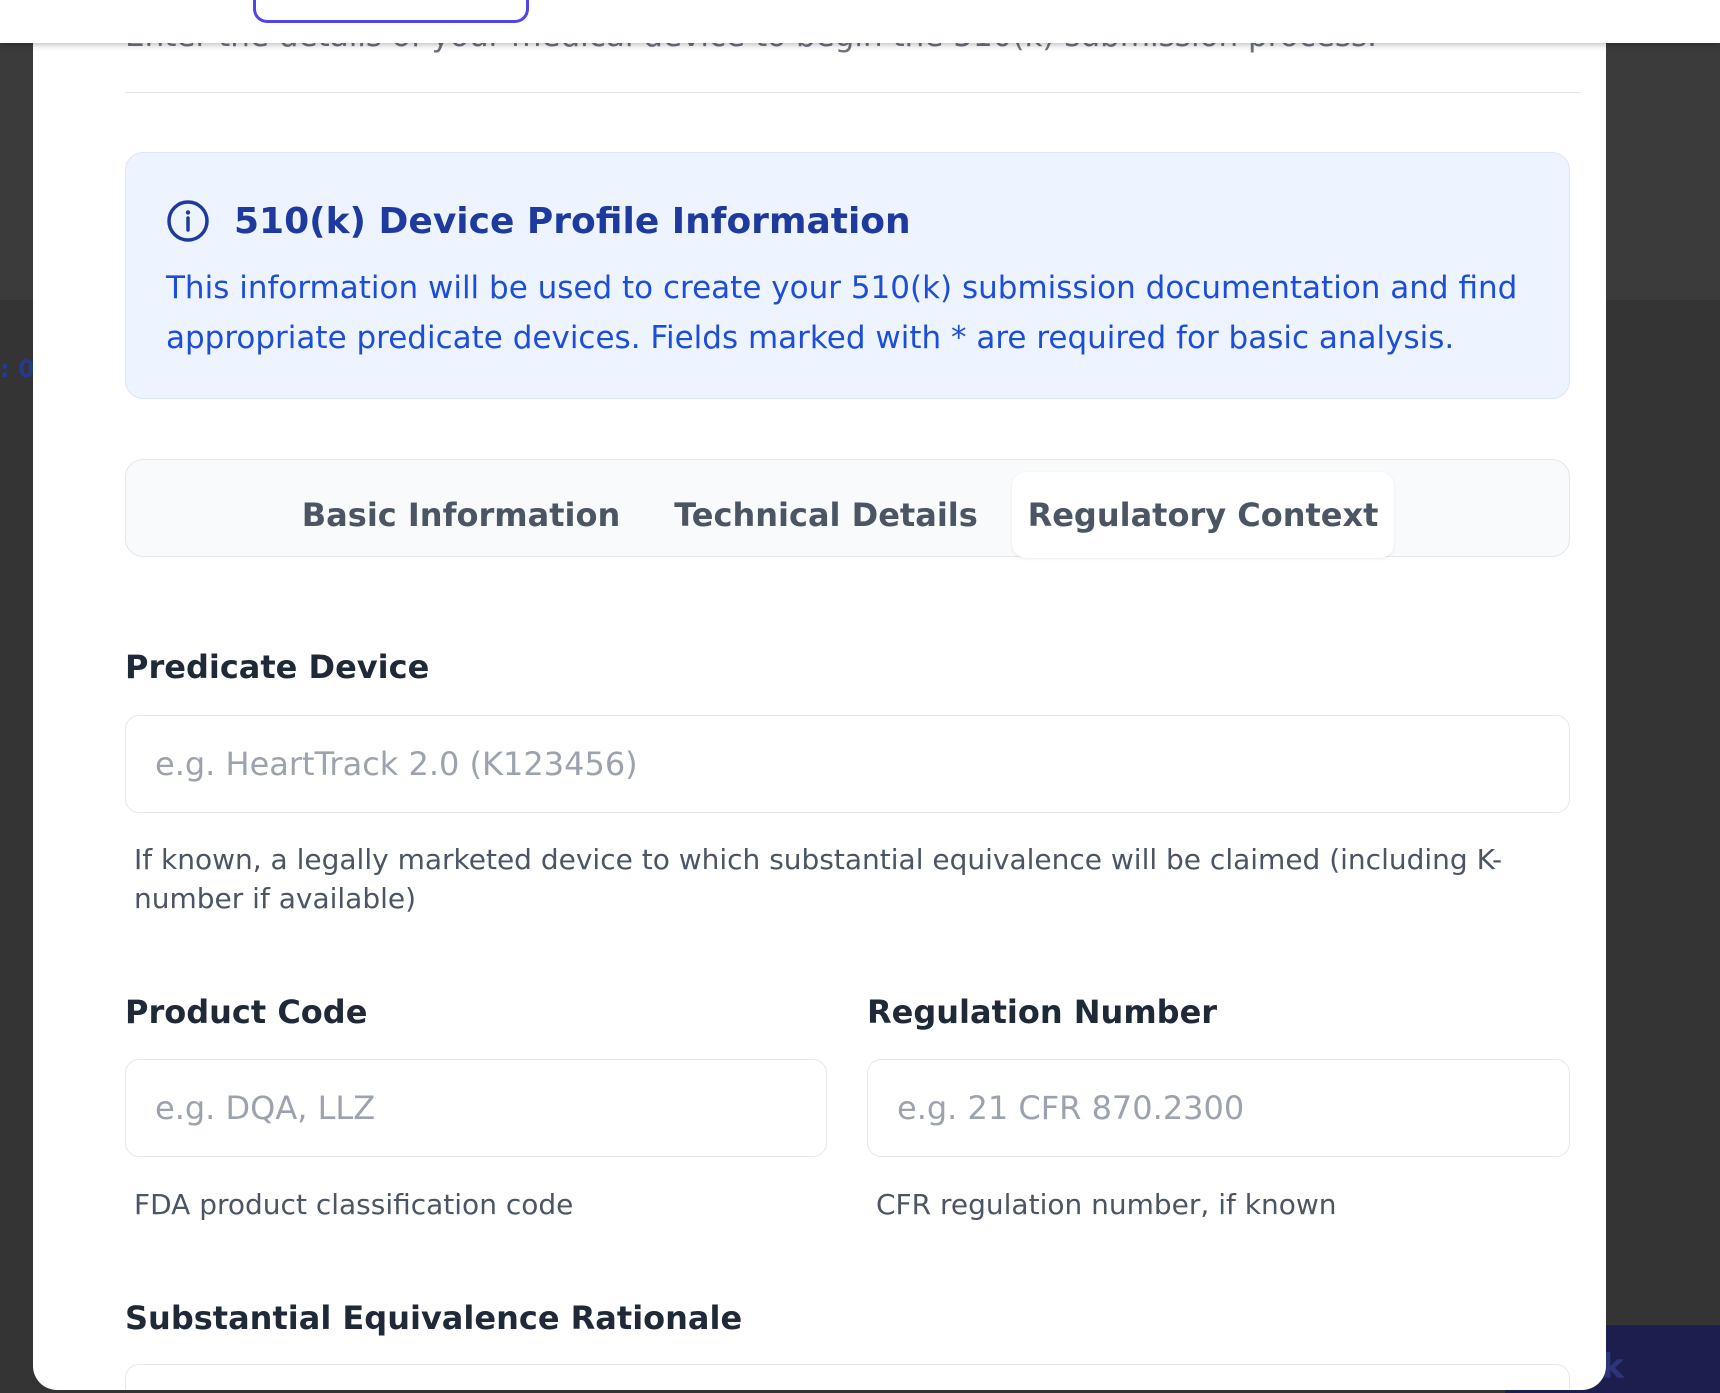 The width and height of the screenshot is (1720, 1393). Describe the element at coordinates (847, 764) in the screenshot. I see `predicate-device-input` at that location.